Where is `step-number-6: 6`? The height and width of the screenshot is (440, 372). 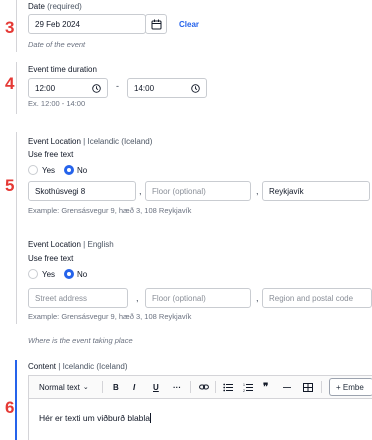
step-number-6: 6 is located at coordinates (10, 407).